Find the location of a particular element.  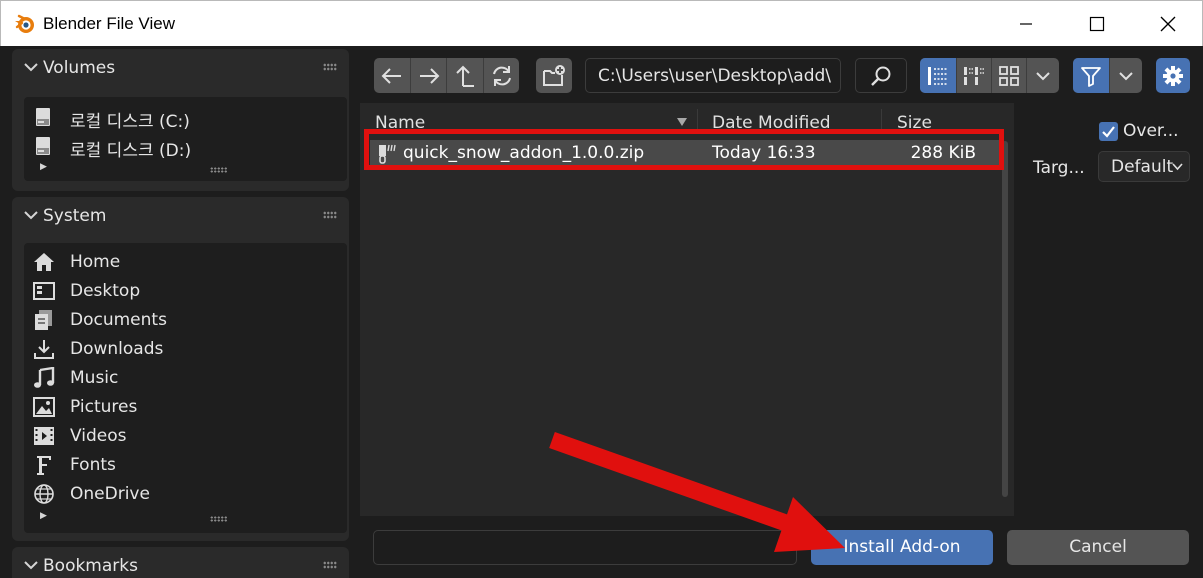

forward-icon is located at coordinates (429, 75).